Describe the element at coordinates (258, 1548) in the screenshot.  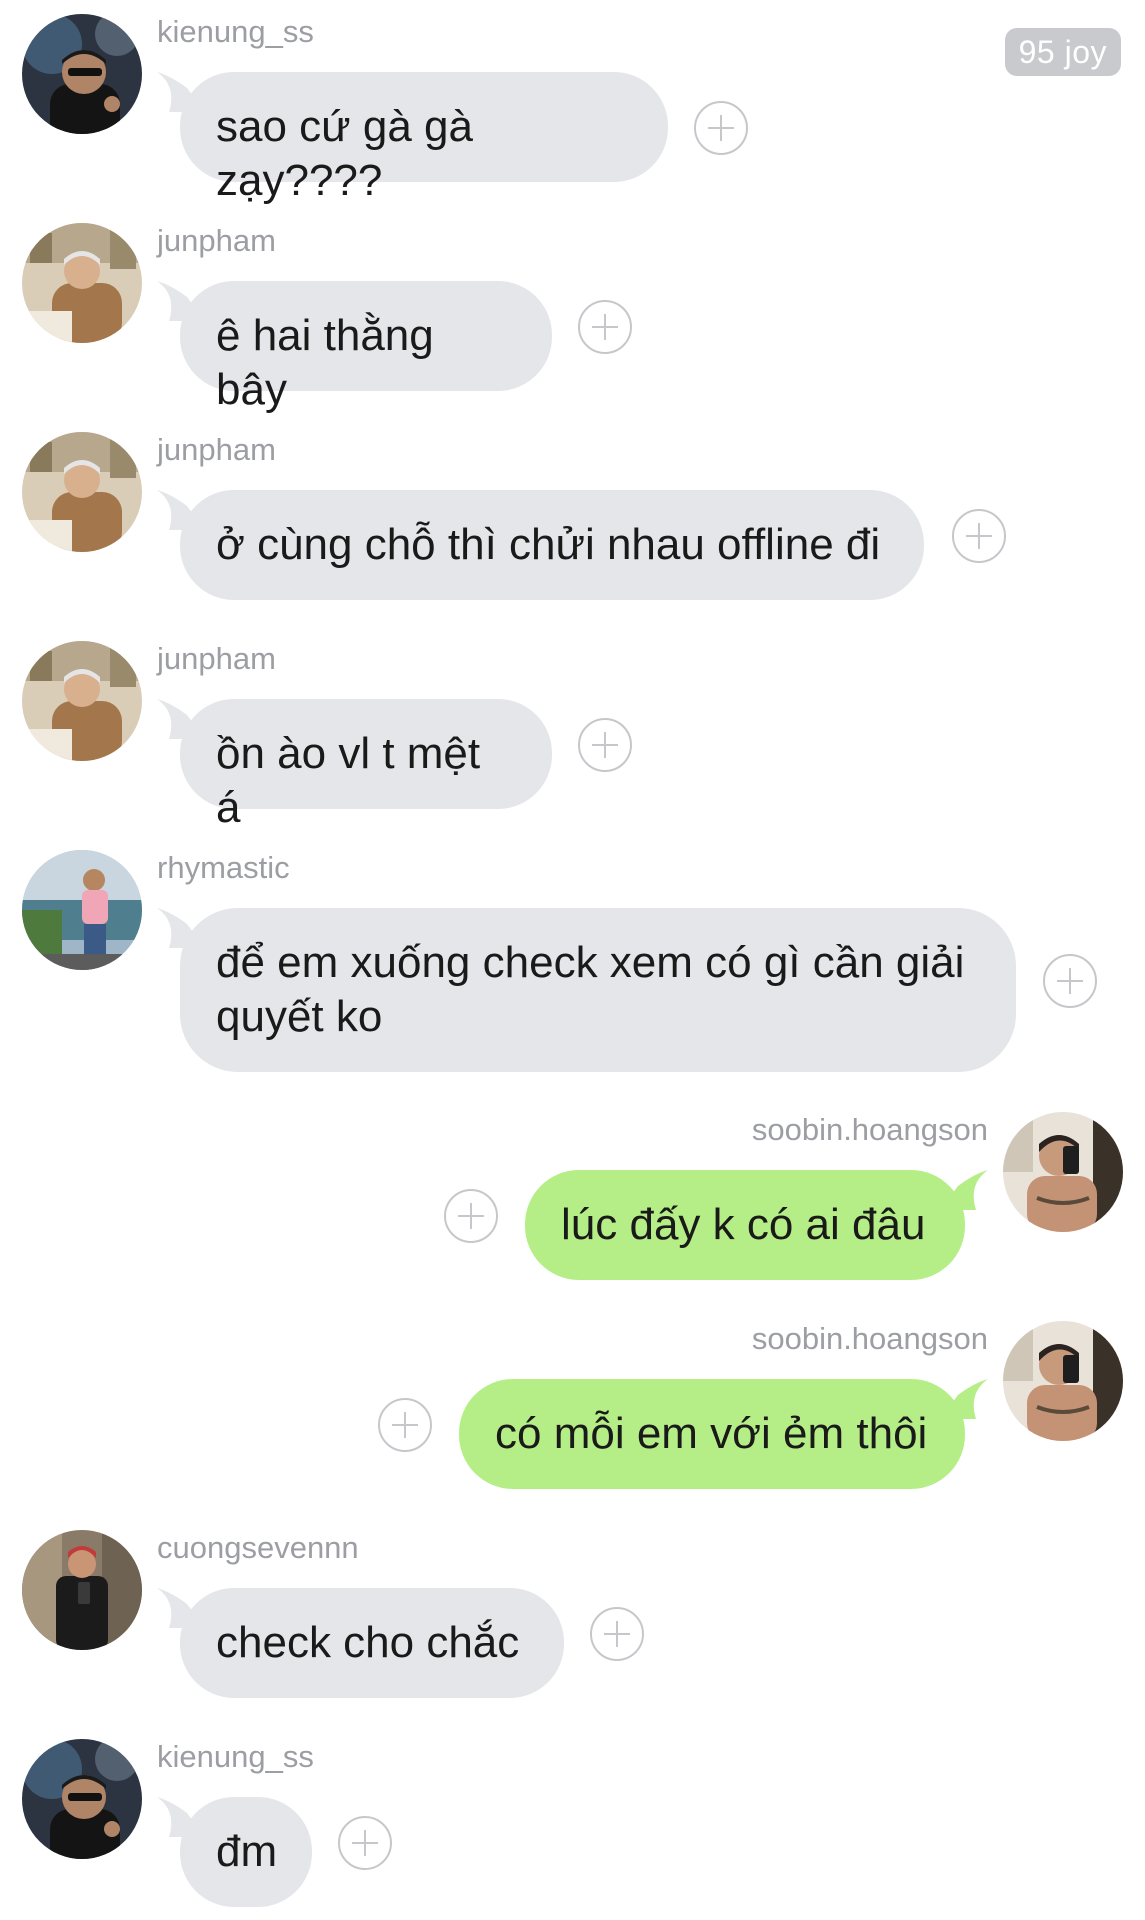
I see `username: cuongsevennn` at that location.